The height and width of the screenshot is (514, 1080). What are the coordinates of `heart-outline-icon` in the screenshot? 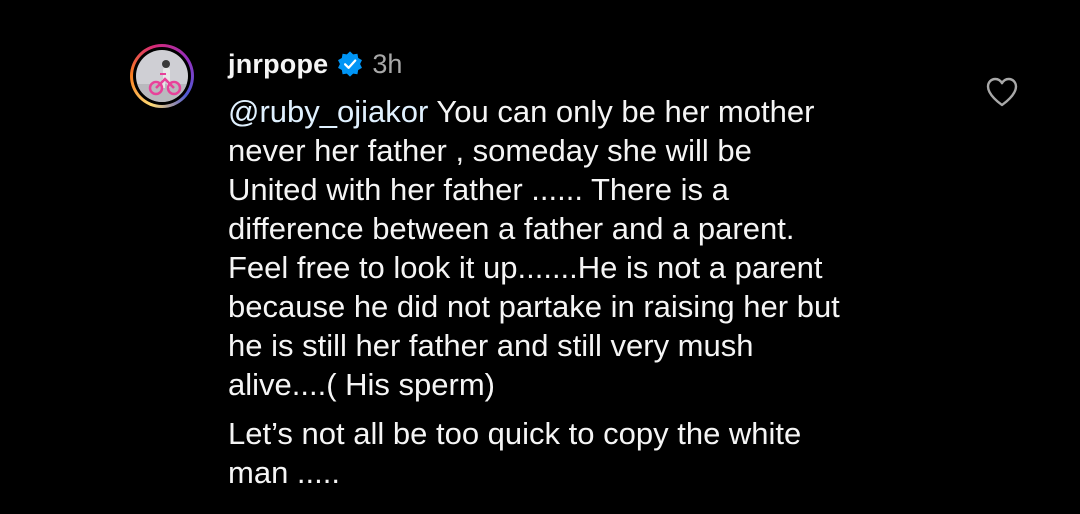 It's located at (1002, 92).